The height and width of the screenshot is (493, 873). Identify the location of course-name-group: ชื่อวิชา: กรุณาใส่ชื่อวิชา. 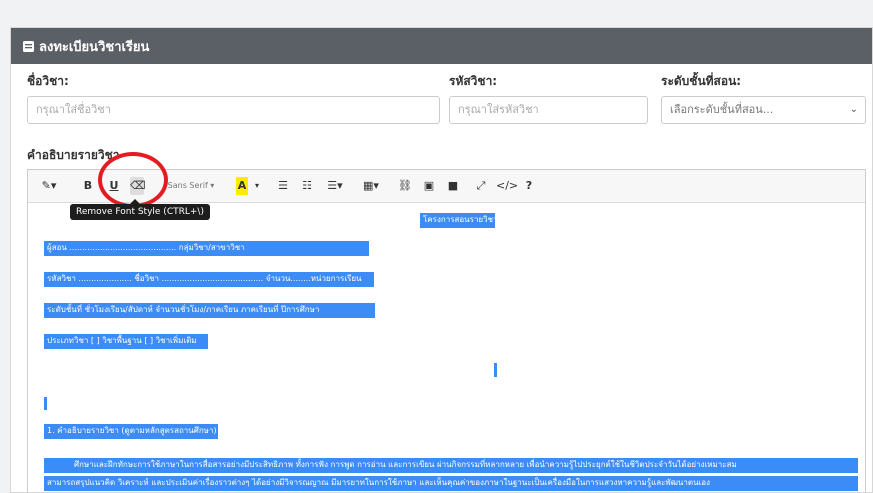
(233, 98).